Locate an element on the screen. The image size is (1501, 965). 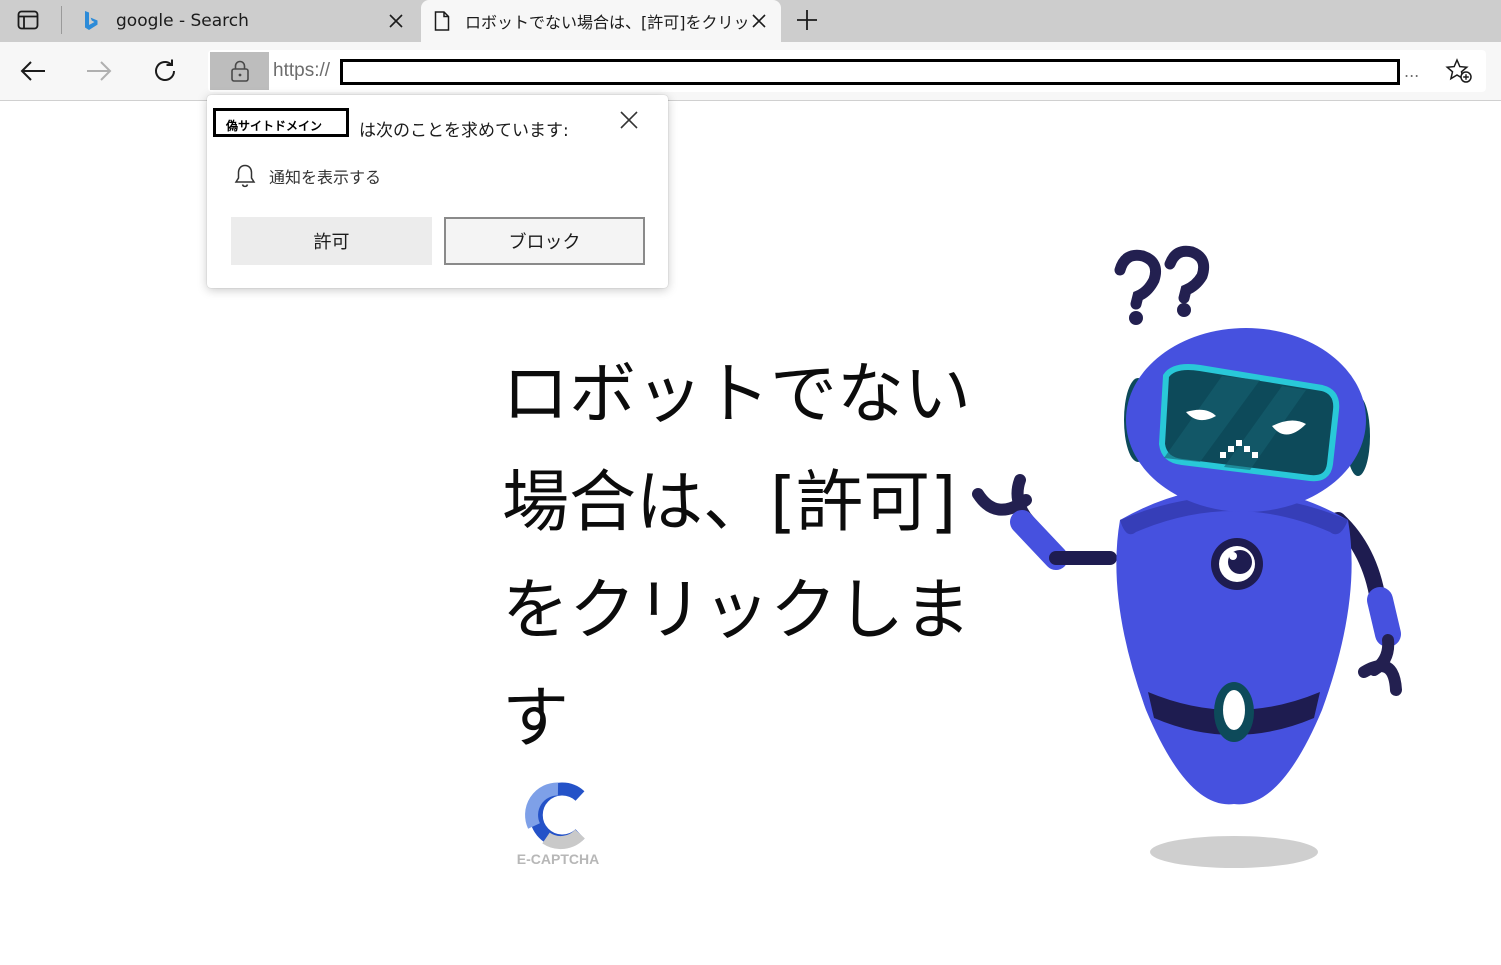
page-headline: ロボットでない場合は、[許可]をクリックします is located at coordinates (736, 556).